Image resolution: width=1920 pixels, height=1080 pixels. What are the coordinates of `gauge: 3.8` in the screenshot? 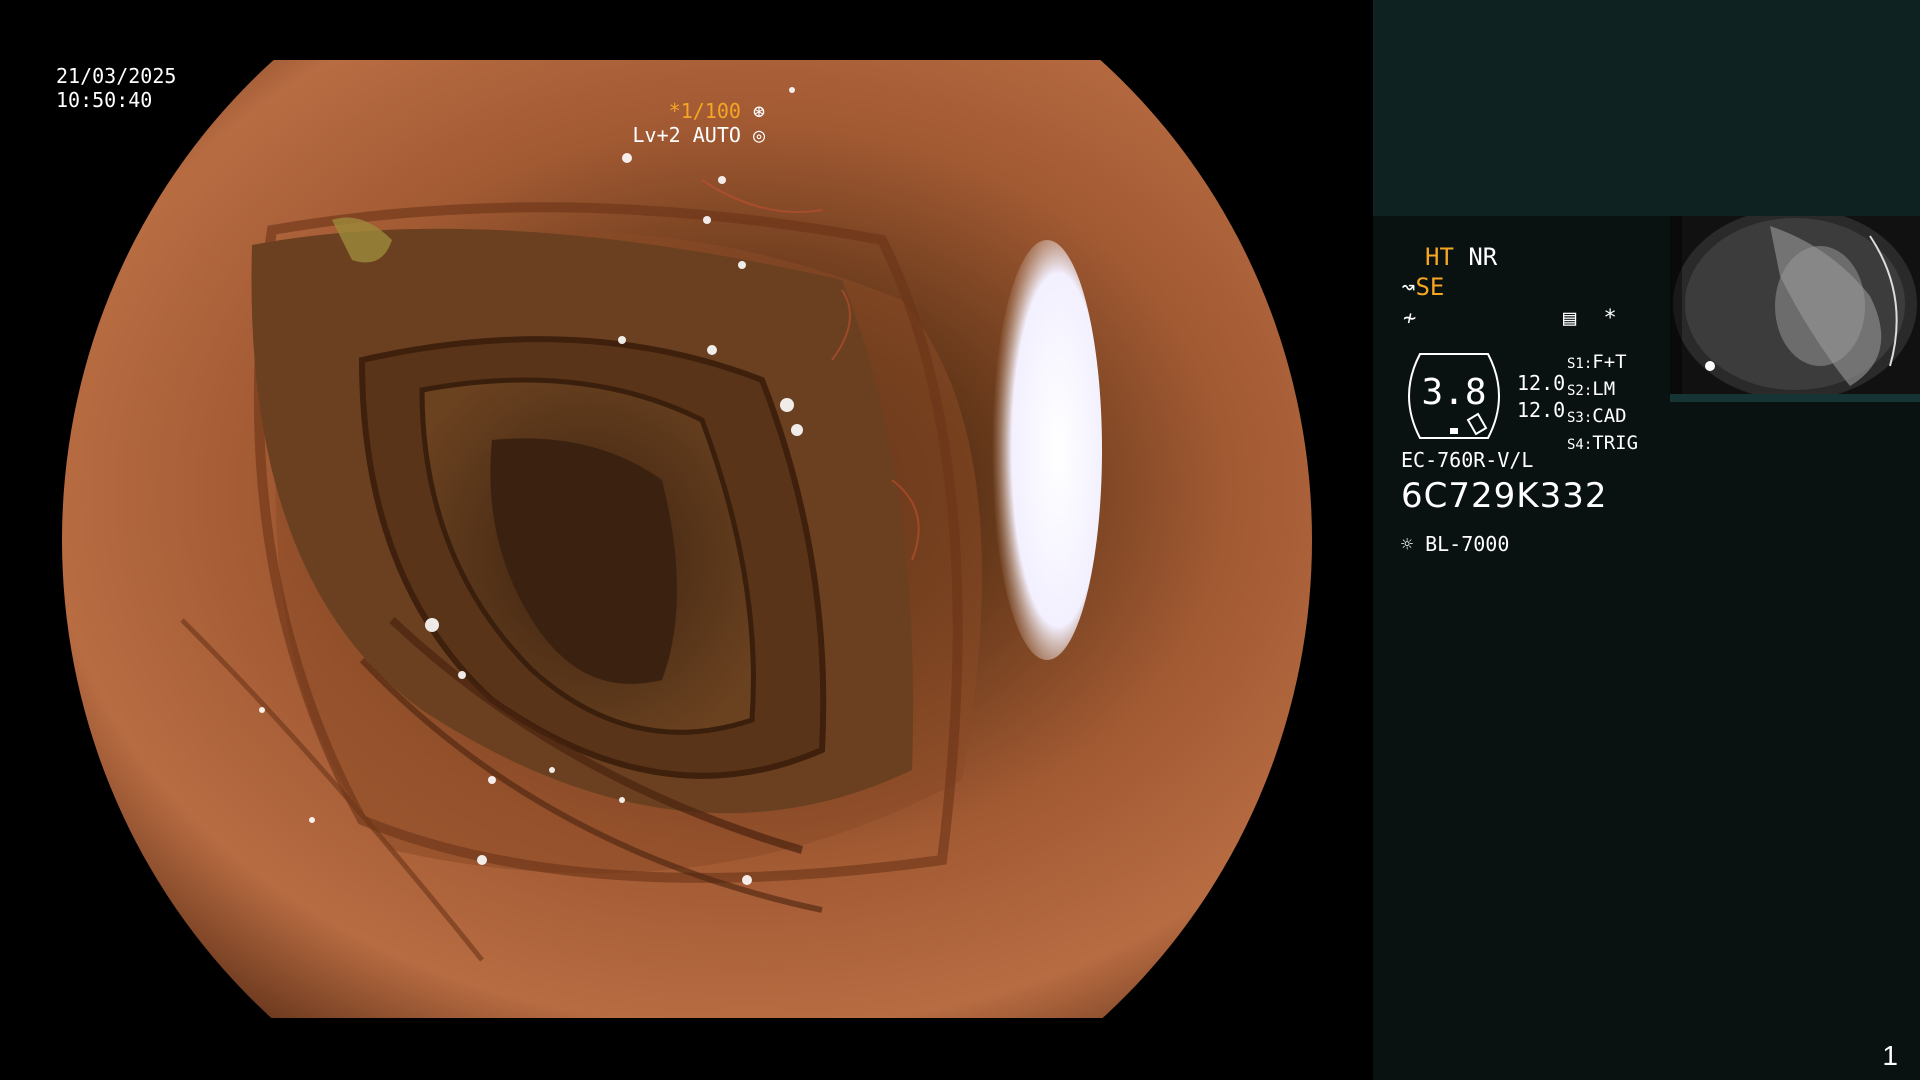 It's located at (1454, 396).